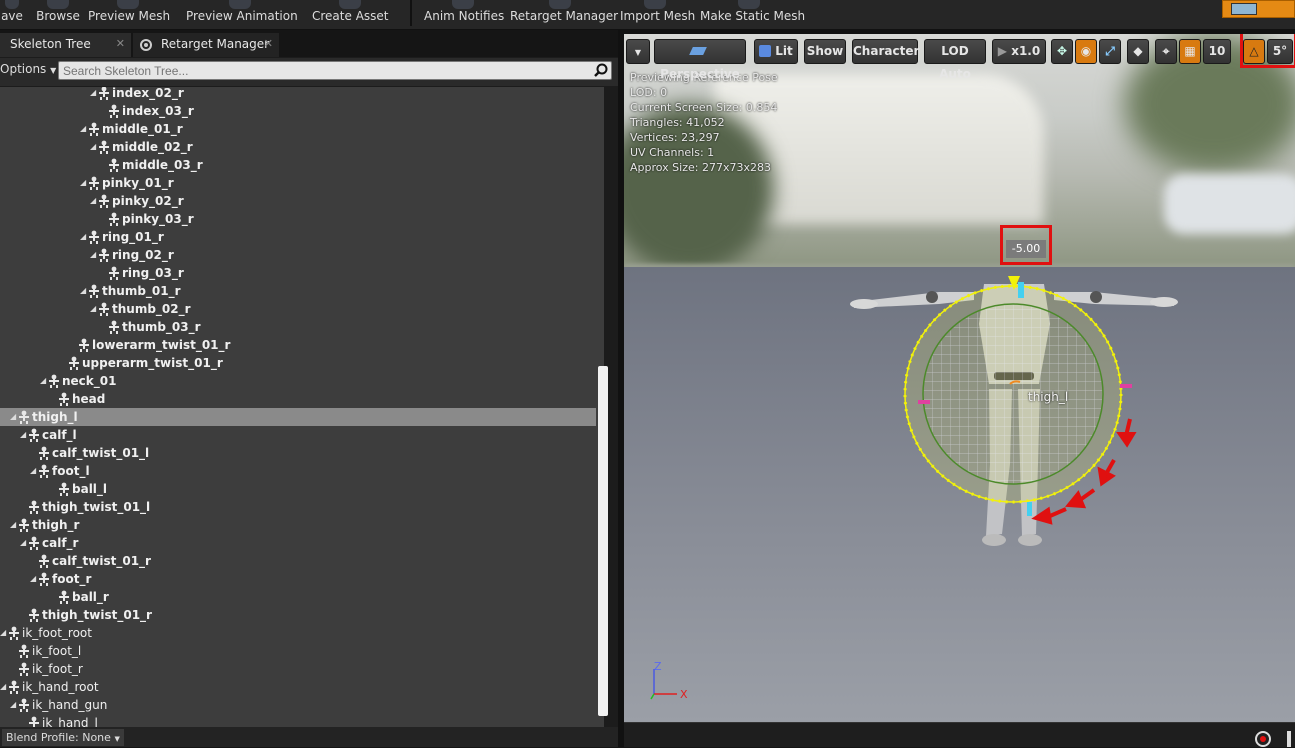 The image size is (1295, 748). What do you see at coordinates (298, 111) in the screenshot?
I see `tree-row-index-03-r: index_03_r` at bounding box center [298, 111].